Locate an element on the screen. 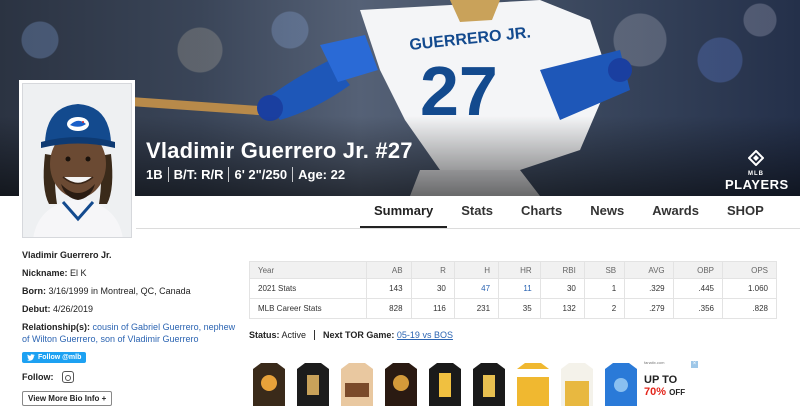  col-rbi: RBI is located at coordinates (562, 270).